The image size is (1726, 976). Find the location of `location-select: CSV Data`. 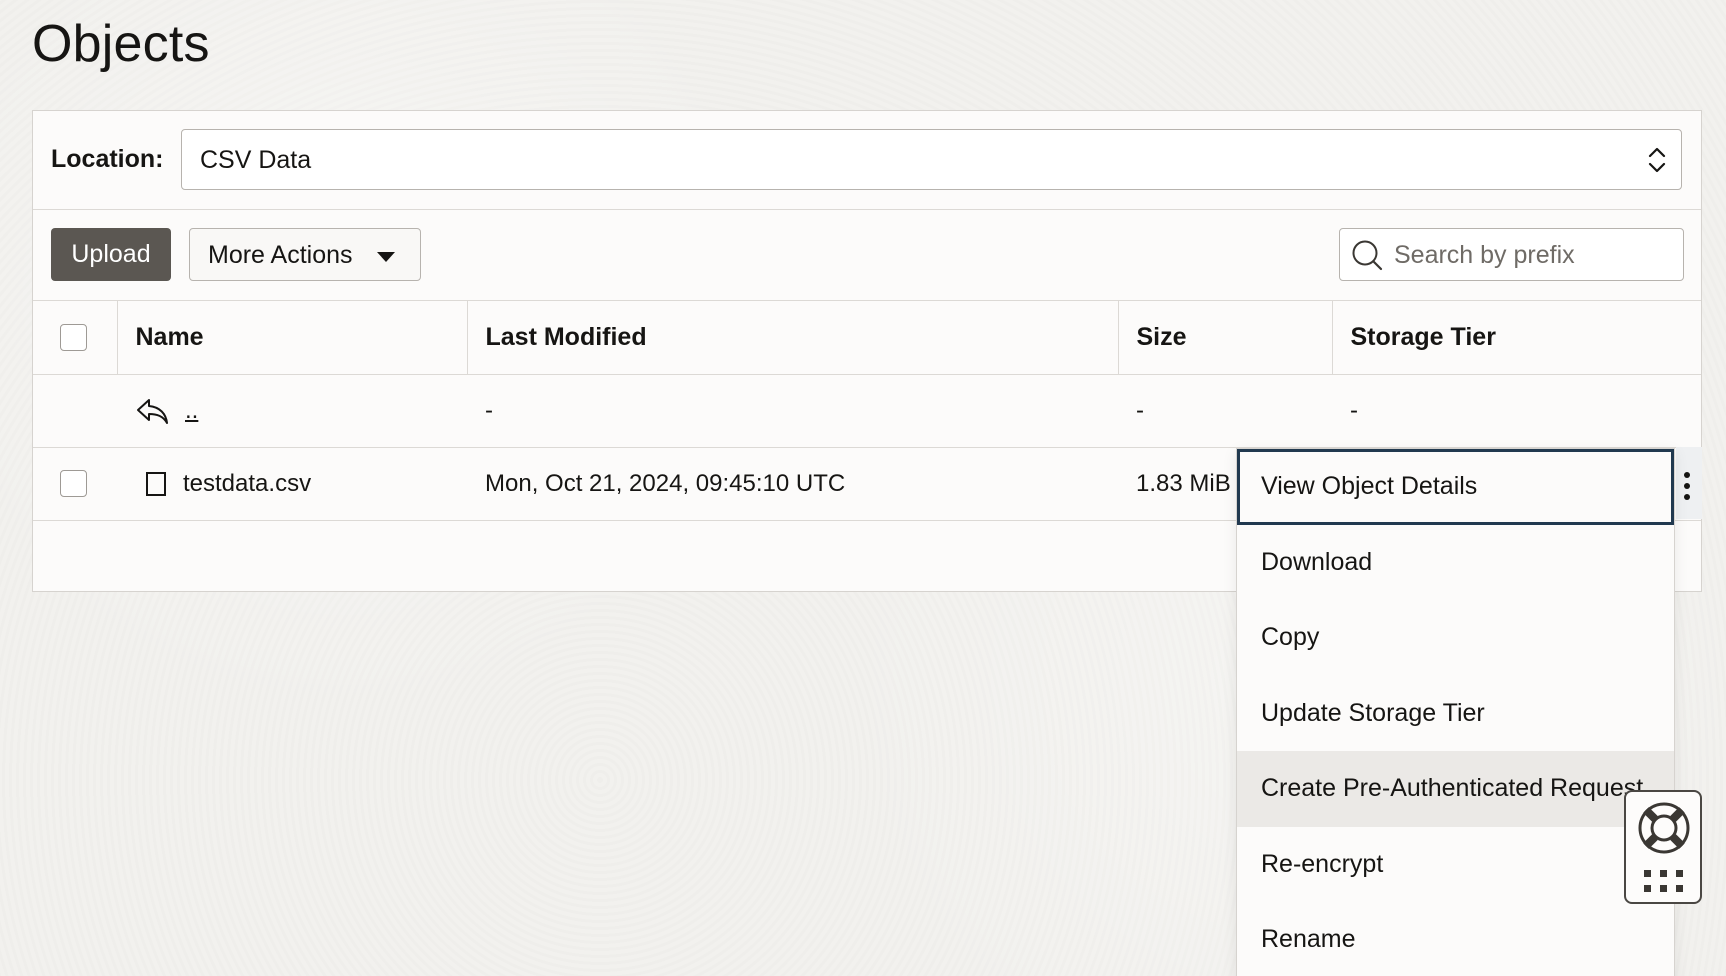

location-select: CSV Data is located at coordinates (931, 159).